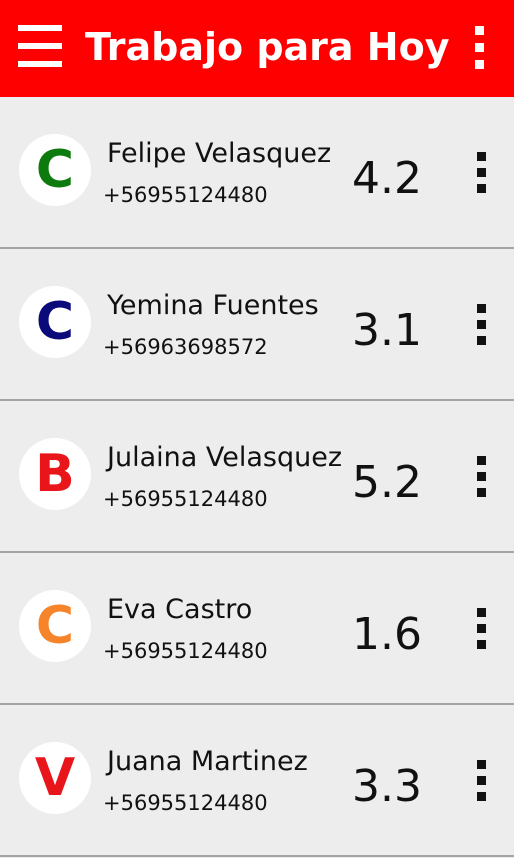 The image size is (514, 858). Describe the element at coordinates (387, 786) in the screenshot. I see `worker-score: 3.3` at that location.